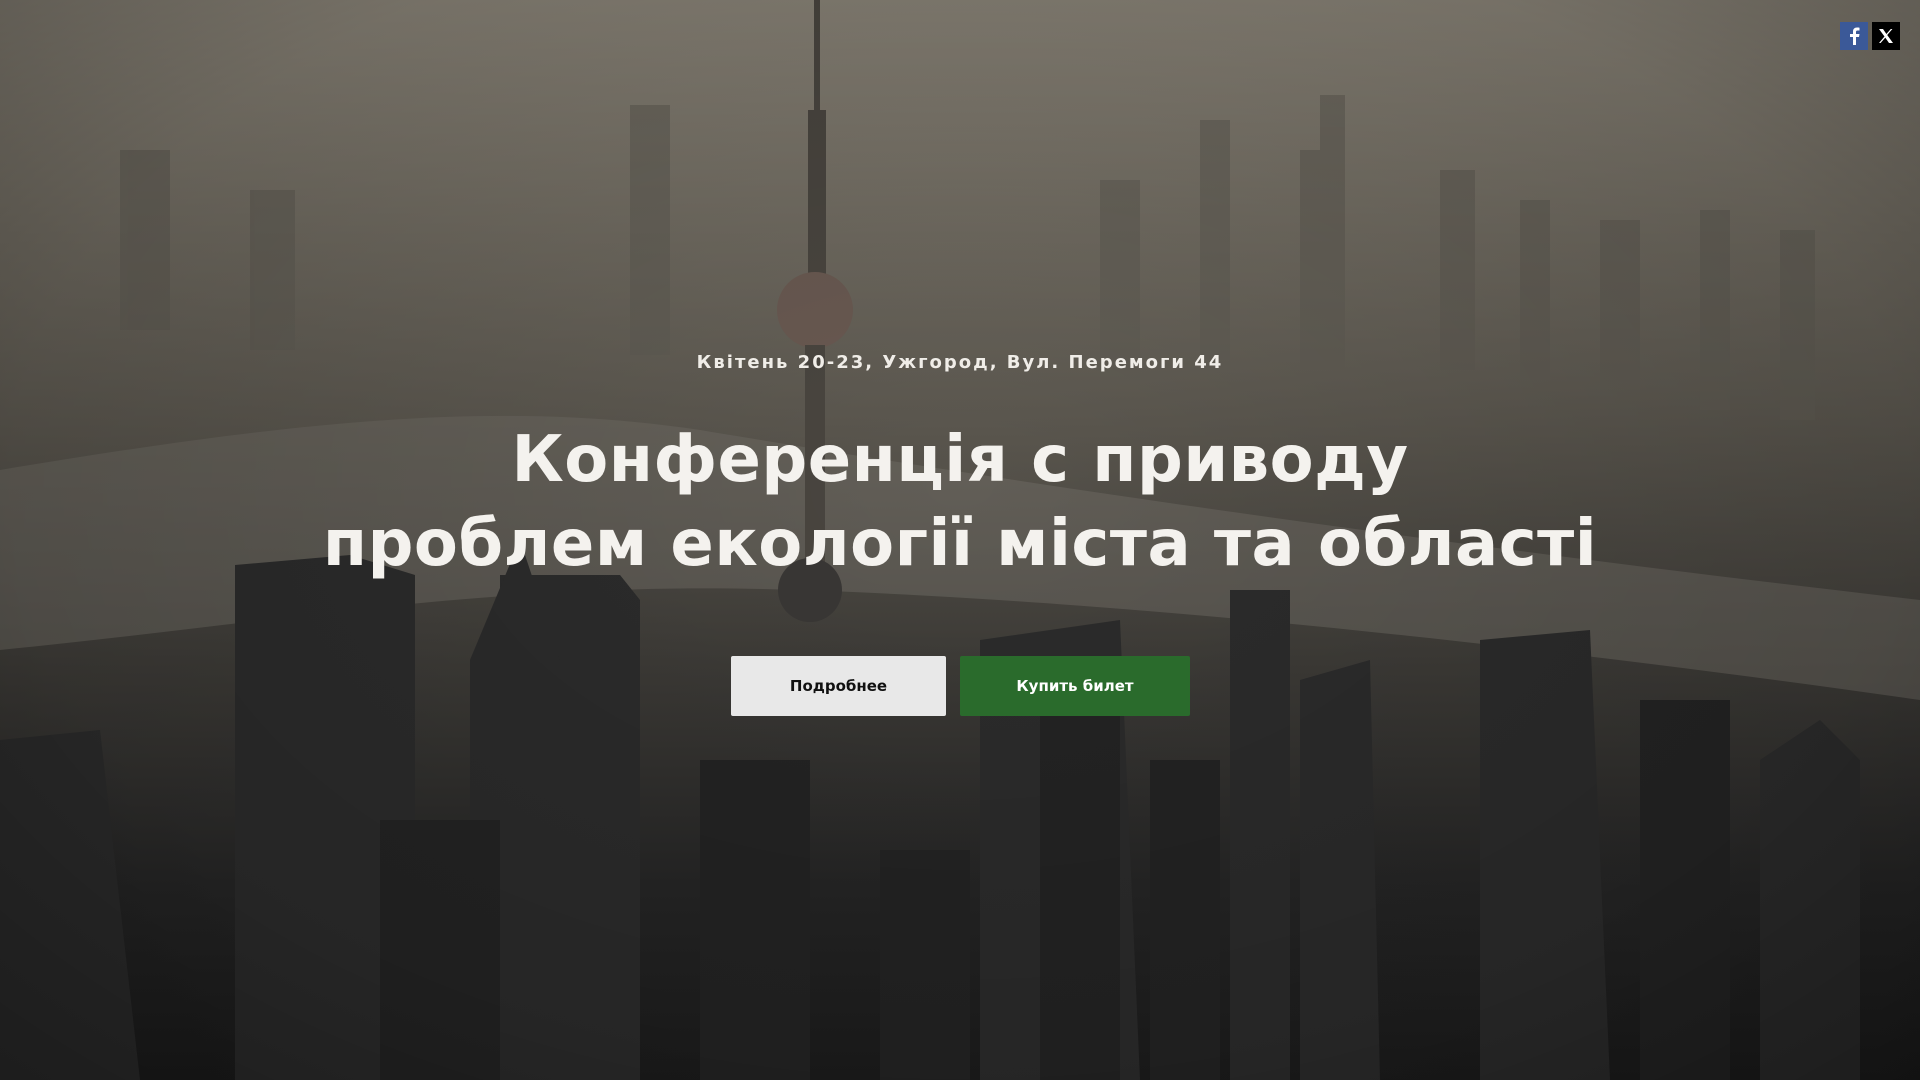 The image size is (1920, 1080). What do you see at coordinates (838, 686) in the screenshot?
I see `more-info-button: Подробнее` at bounding box center [838, 686].